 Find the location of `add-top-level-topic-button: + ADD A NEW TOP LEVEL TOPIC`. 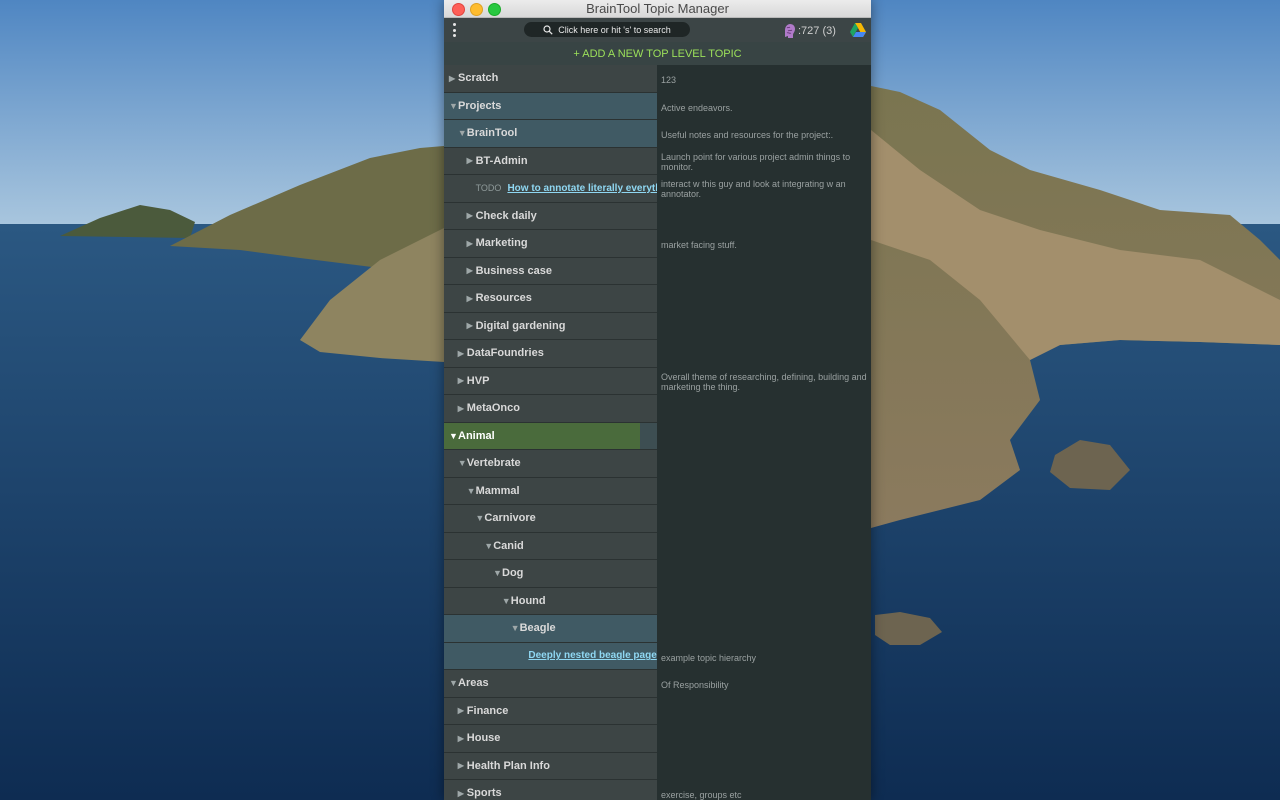

add-top-level-topic-button: + ADD A NEW TOP LEVEL TOPIC is located at coordinates (657, 53).